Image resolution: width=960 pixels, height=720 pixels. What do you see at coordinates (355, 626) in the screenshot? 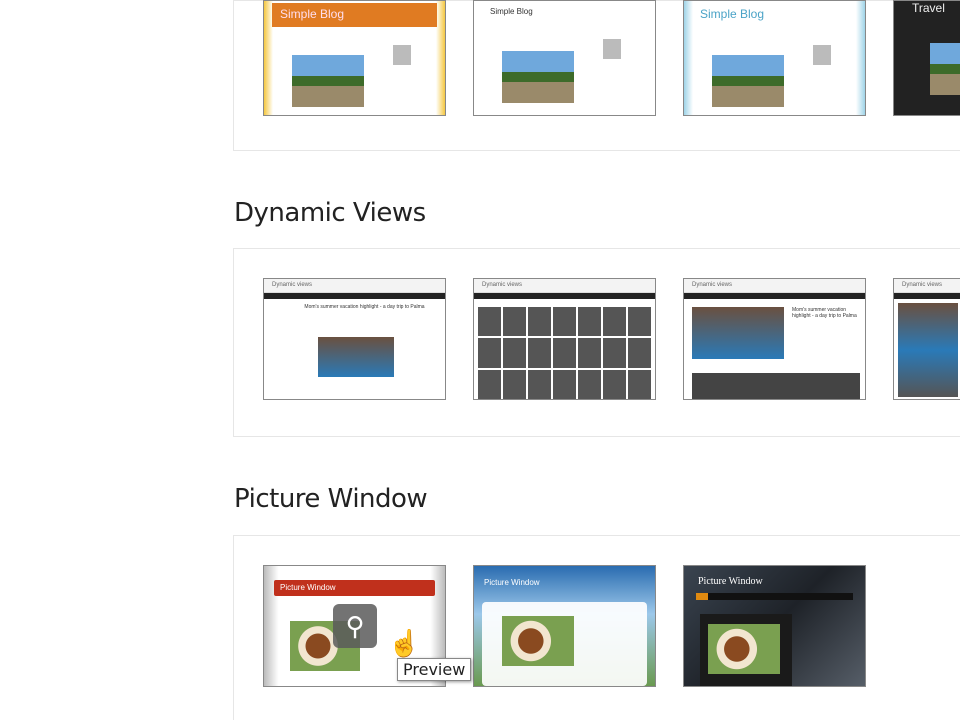
I see `magnifier-icon: ⚲` at bounding box center [355, 626].